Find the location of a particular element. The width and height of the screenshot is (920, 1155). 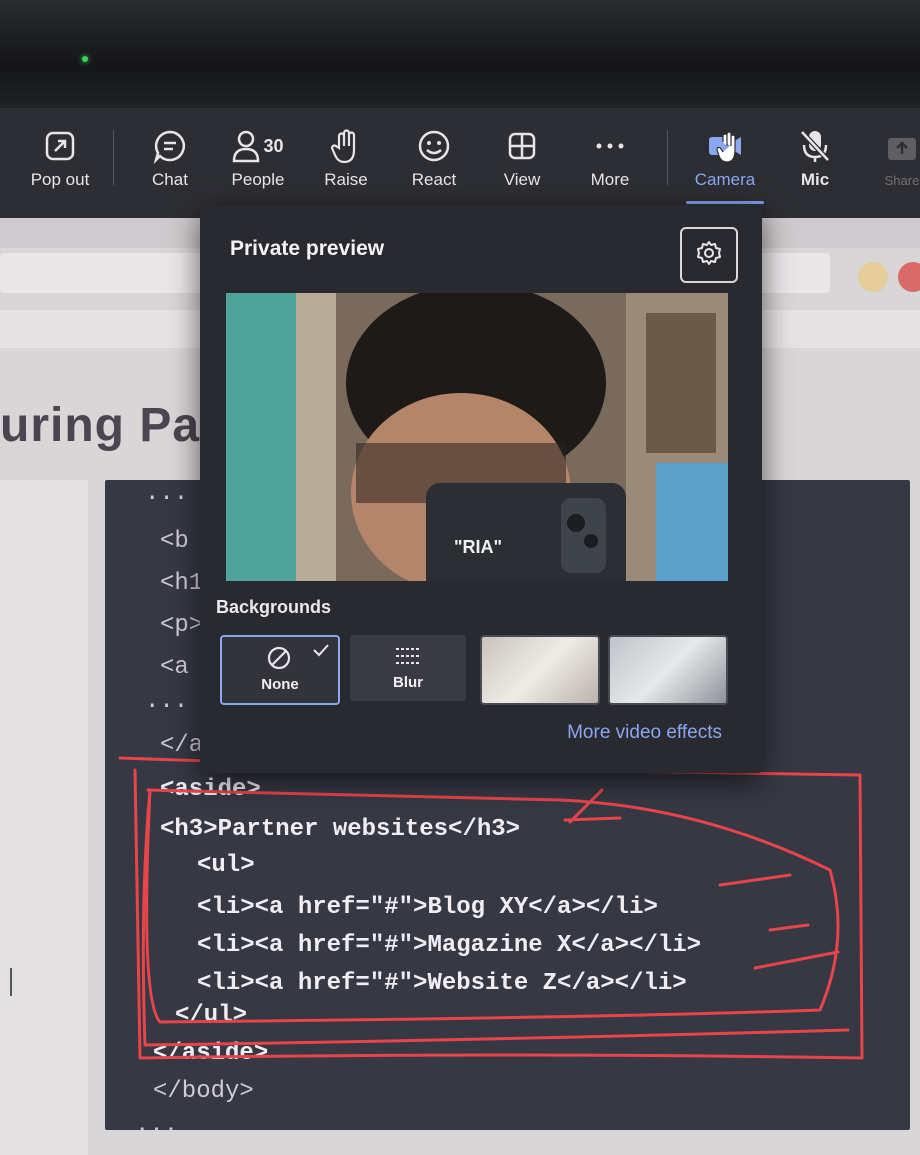

share-button: Share is located at coordinates (896, 158).